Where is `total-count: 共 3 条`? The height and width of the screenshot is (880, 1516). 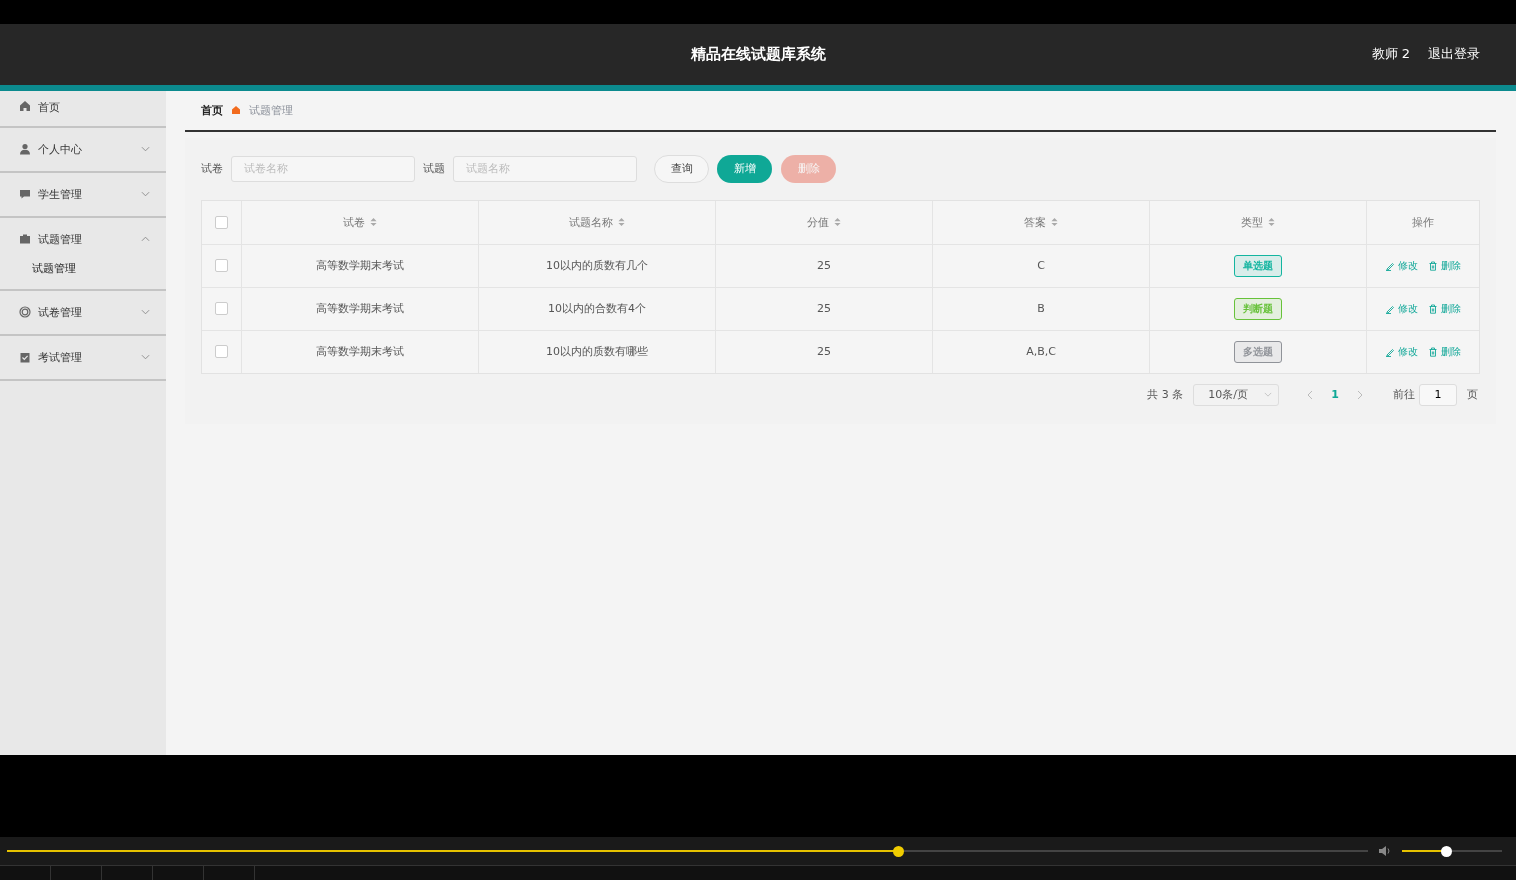
total-count: 共 3 条 is located at coordinates (1165, 395).